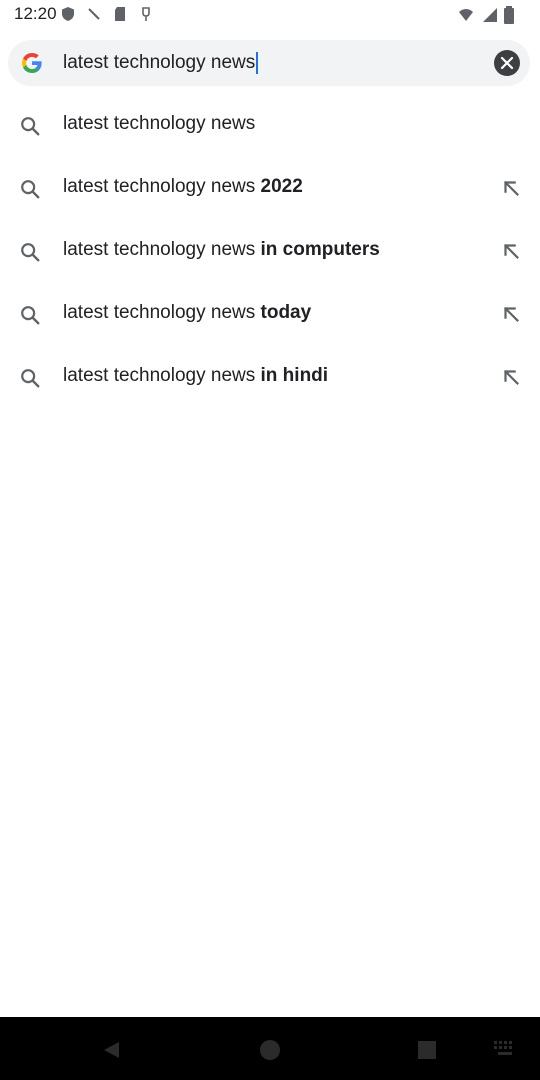 Image resolution: width=540 pixels, height=1080 pixels. I want to click on suggestion-item: latest technology news in hindi, so click(270, 377).